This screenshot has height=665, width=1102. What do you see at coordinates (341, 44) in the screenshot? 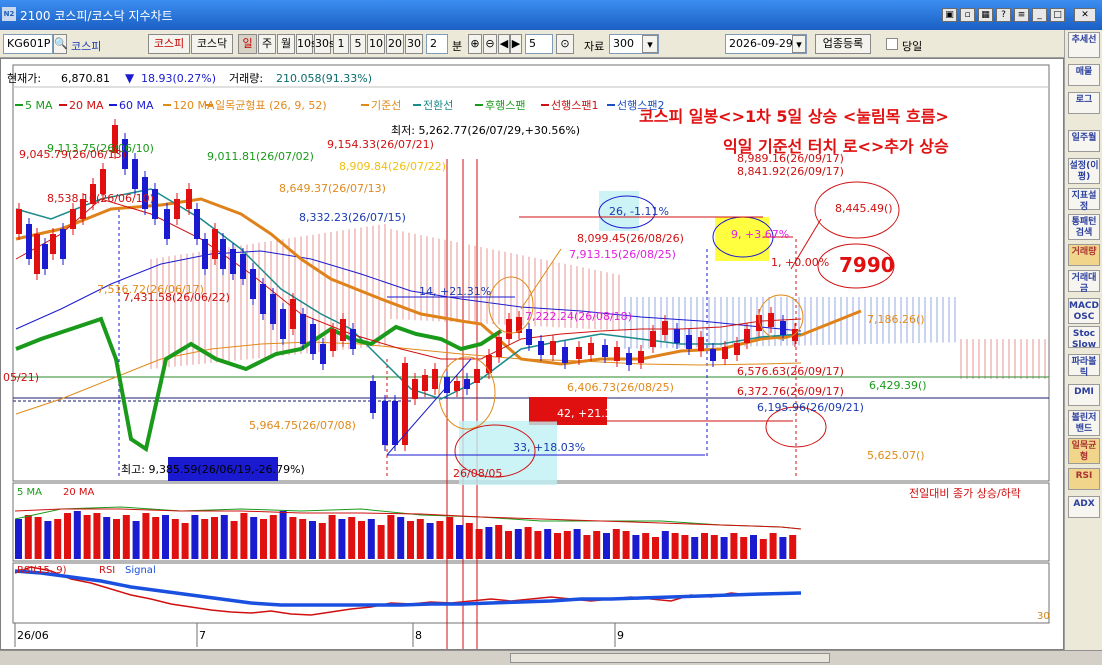
I see `period-1: 1` at bounding box center [341, 44].